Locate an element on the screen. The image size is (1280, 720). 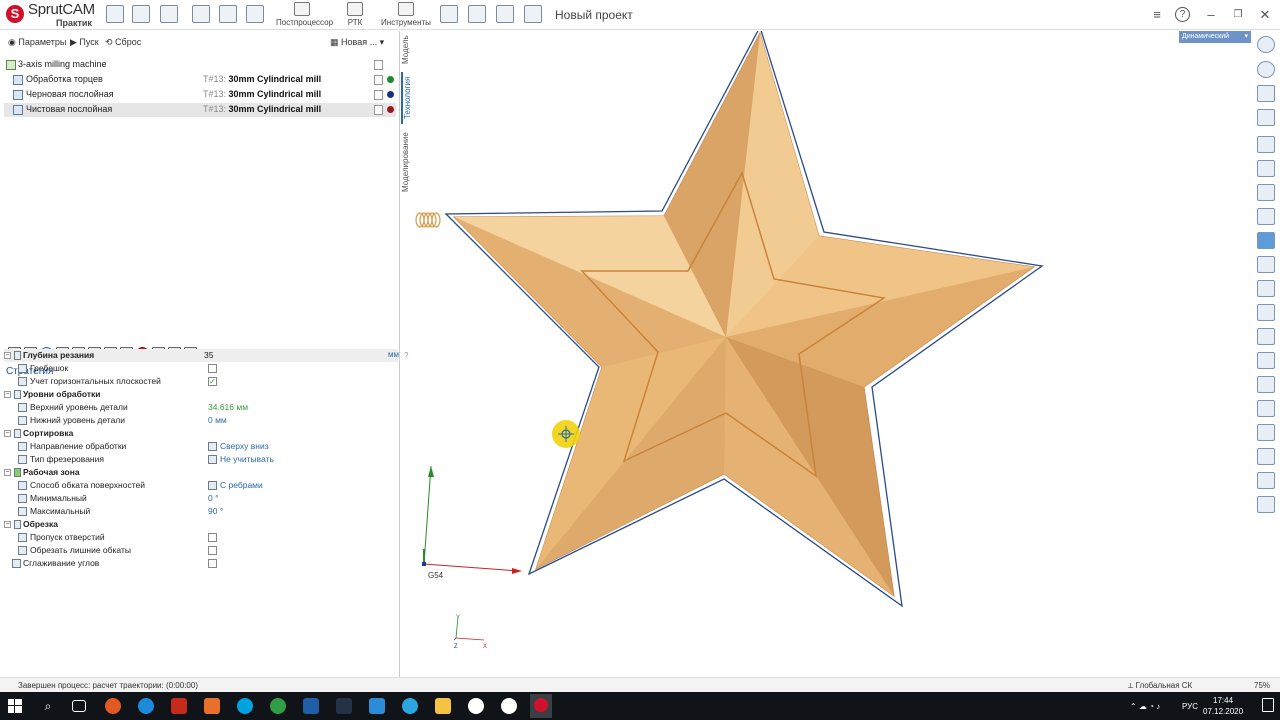
save-icon is located at coordinates (169, 14).